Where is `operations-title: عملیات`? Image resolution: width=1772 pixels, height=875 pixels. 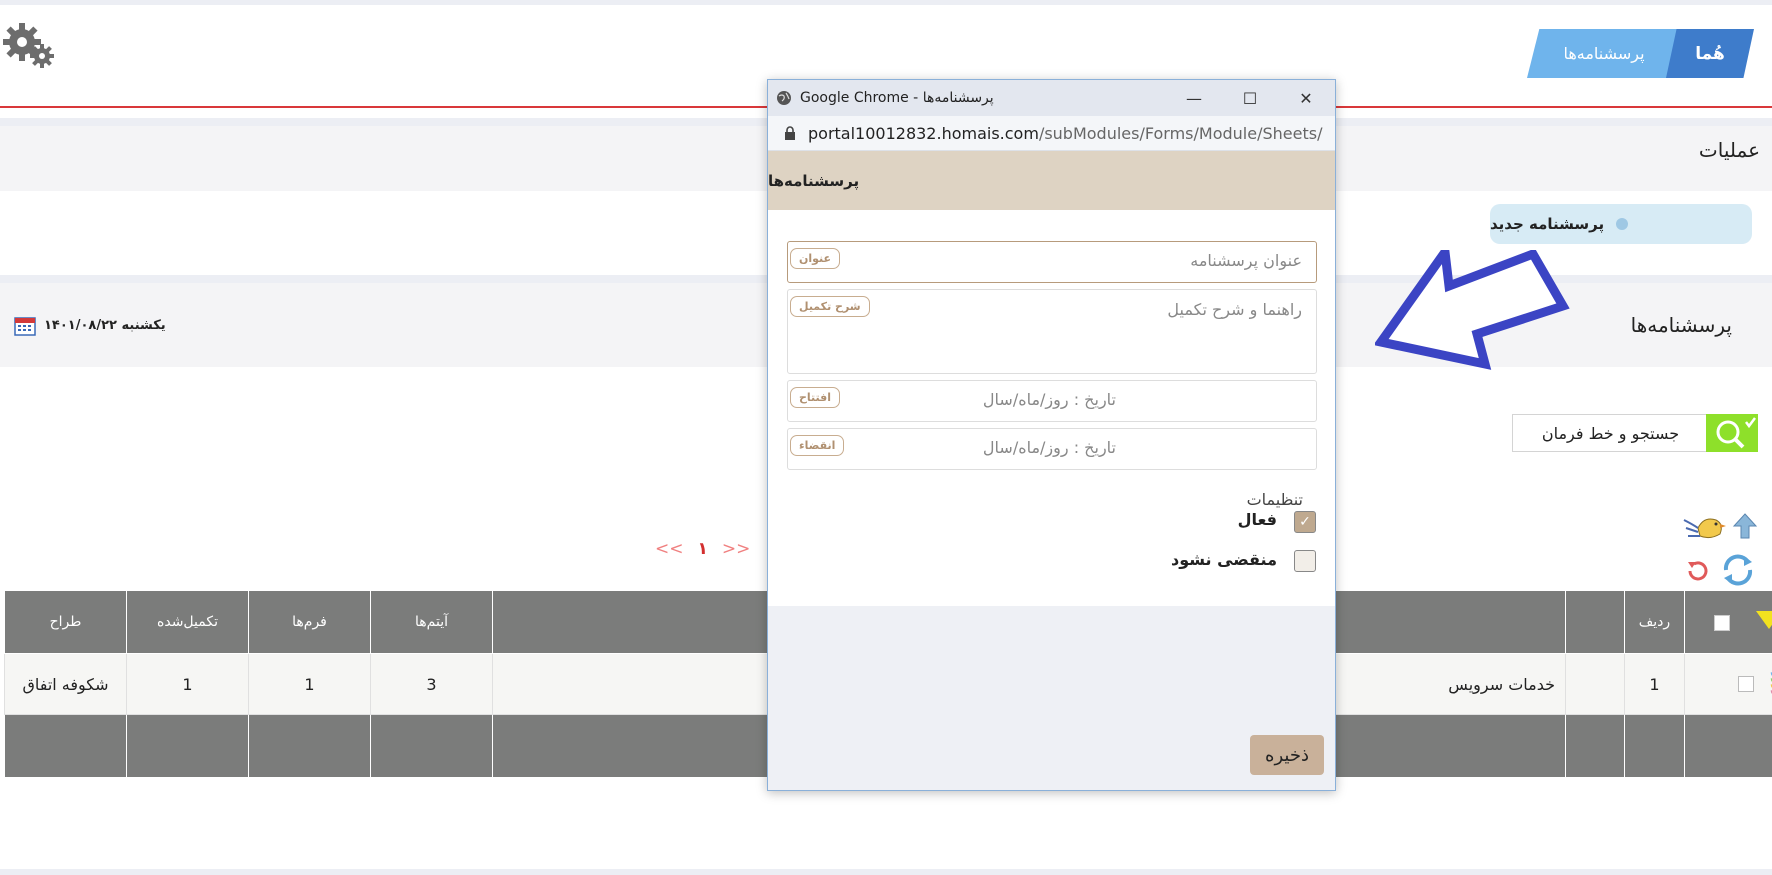 operations-title: عملیات is located at coordinates (1729, 150).